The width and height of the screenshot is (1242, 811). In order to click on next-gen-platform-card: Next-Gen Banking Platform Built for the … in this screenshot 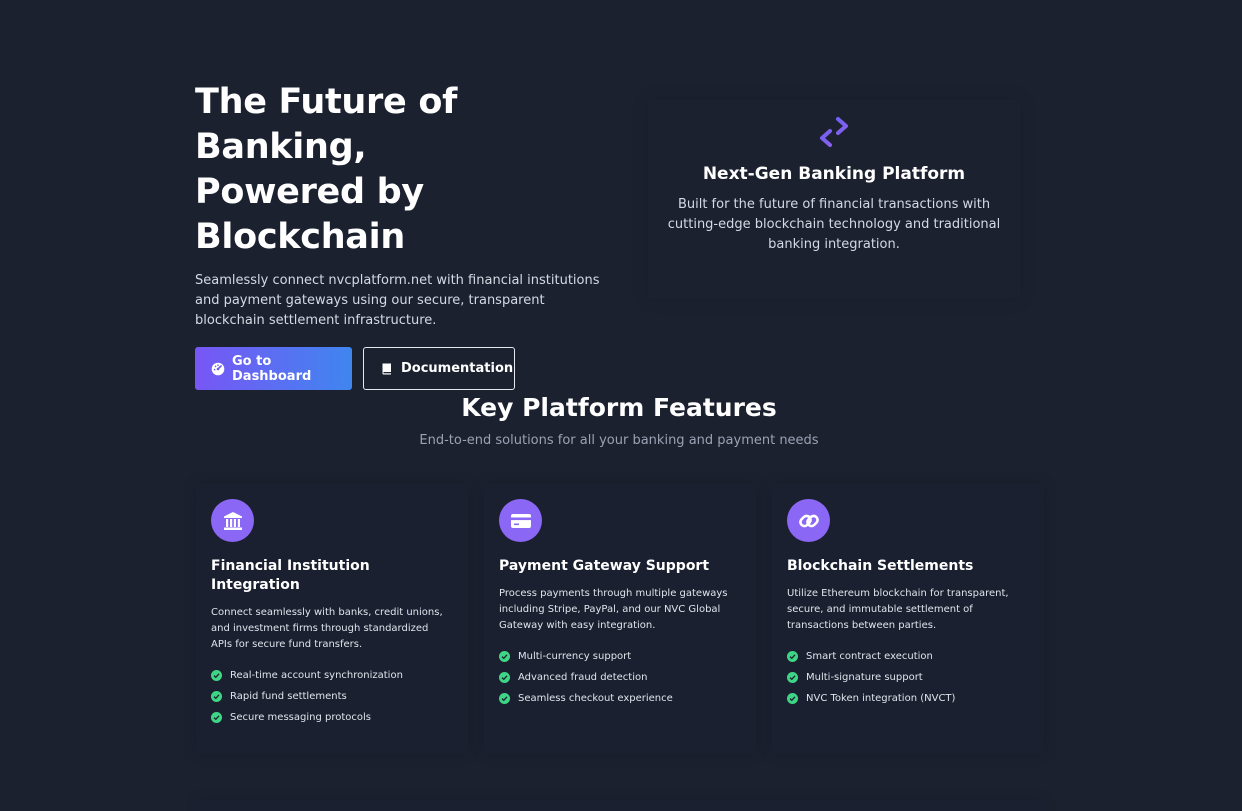, I will do `click(834, 199)`.